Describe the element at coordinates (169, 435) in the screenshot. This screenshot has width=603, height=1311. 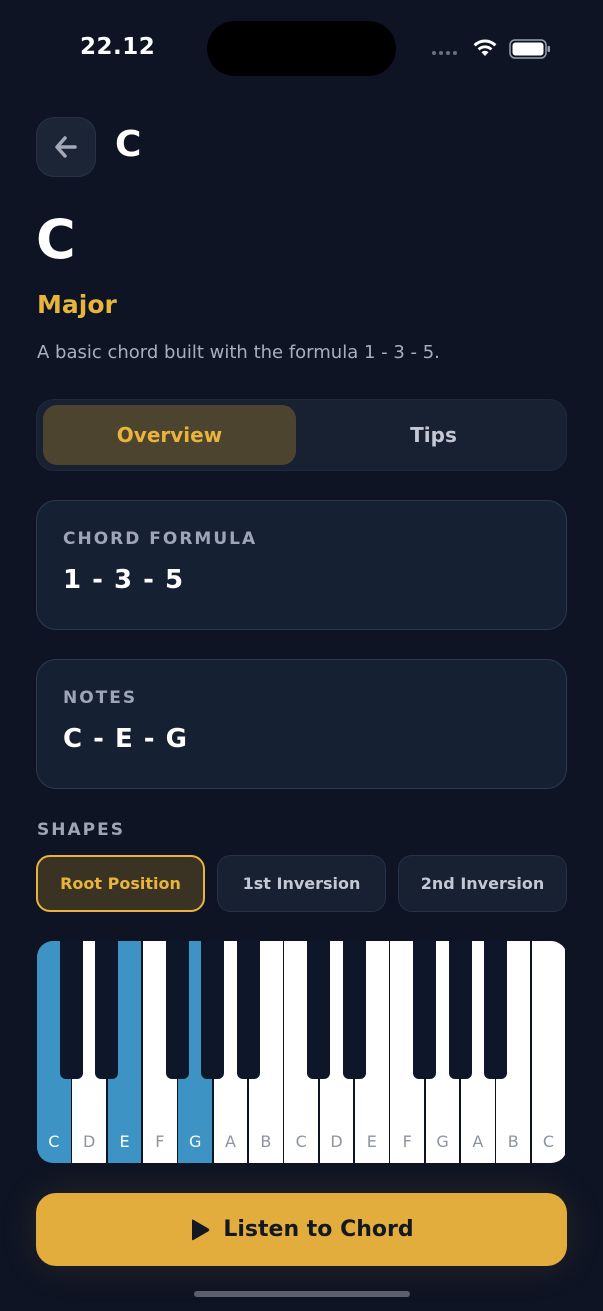
I see `tab-overview: Overview` at that location.